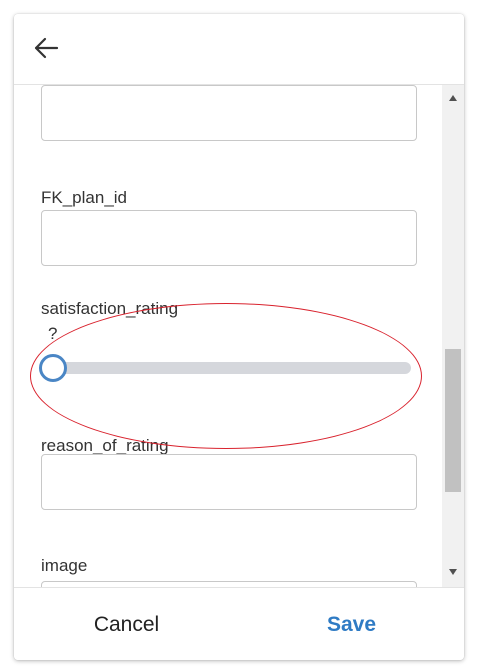 This screenshot has height=669, width=480. I want to click on fk-plan-id-label: FK_plan_id, so click(84, 197).